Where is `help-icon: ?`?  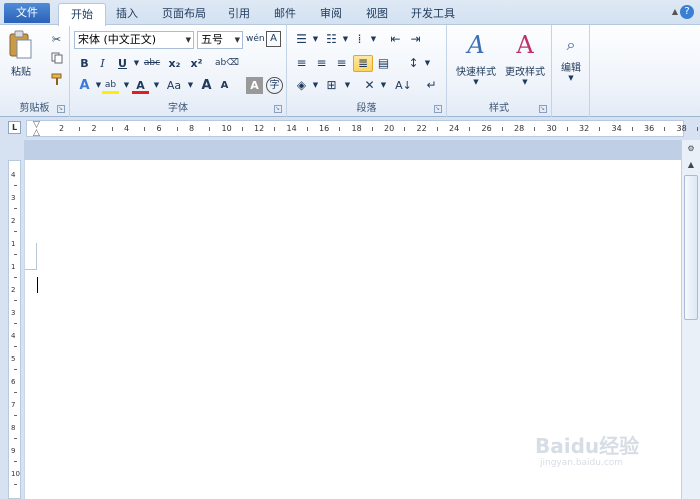 help-icon: ? is located at coordinates (687, 12).